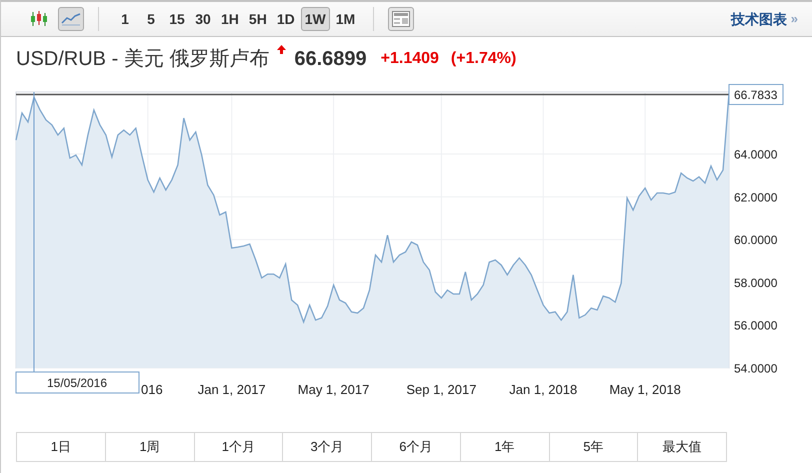 This screenshot has height=473, width=812. What do you see at coordinates (756, 197) in the screenshot?
I see `y-axis-label: 62.0000` at bounding box center [756, 197].